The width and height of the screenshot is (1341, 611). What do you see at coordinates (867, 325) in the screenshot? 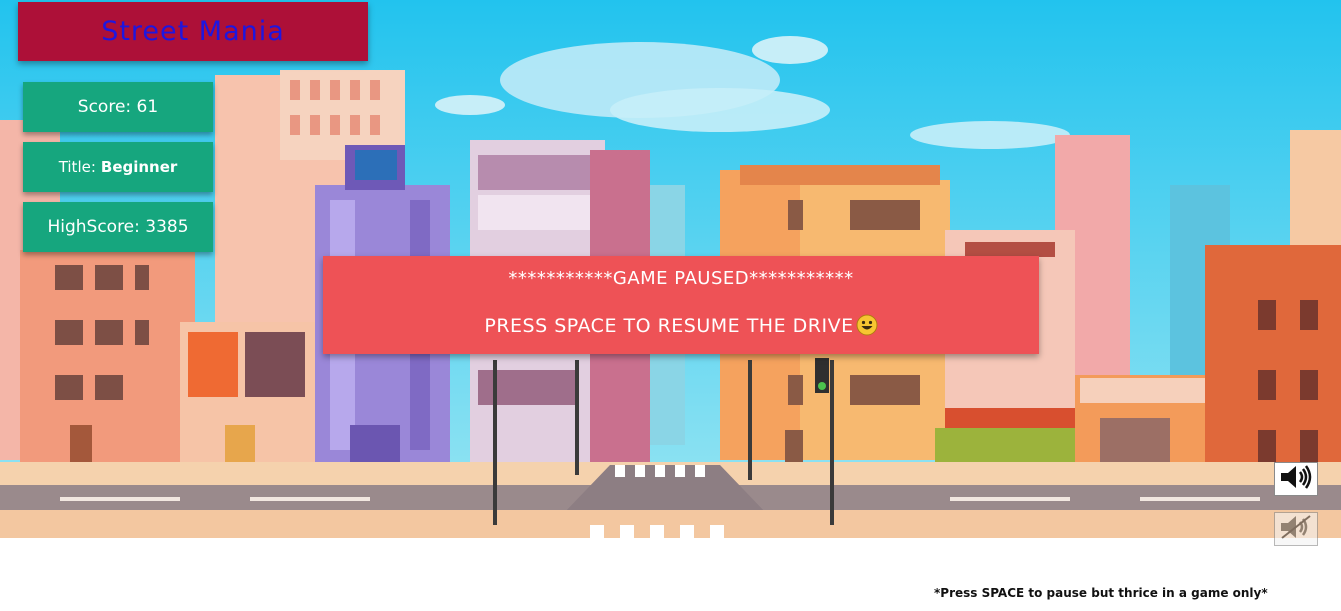
I see `smiley-emoji-icon` at bounding box center [867, 325].